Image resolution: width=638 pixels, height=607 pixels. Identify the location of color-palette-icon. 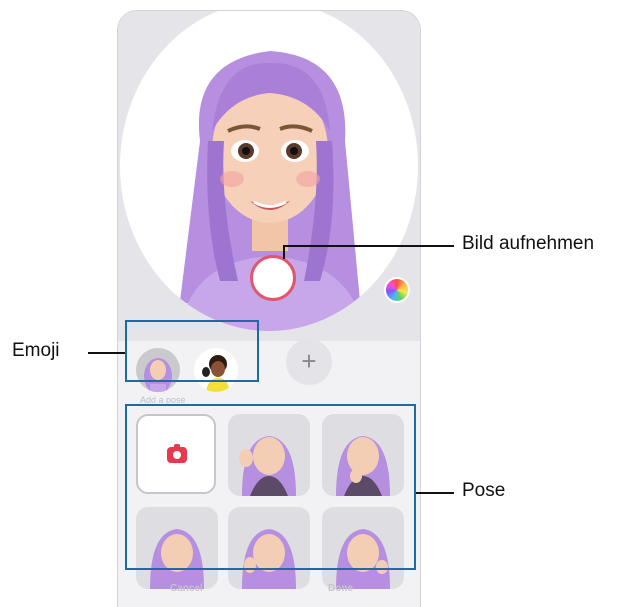
(397, 290).